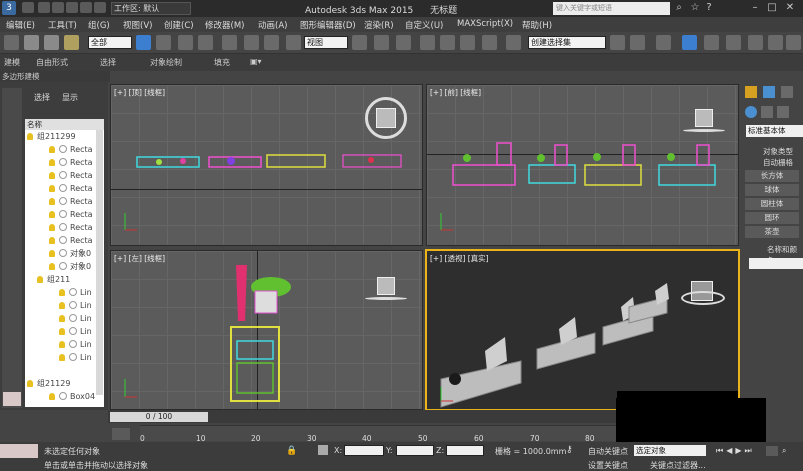 This screenshot has width=803, height=471. Describe the element at coordinates (48, 383) in the screenshot. I see `list-item: 组21129` at that location.